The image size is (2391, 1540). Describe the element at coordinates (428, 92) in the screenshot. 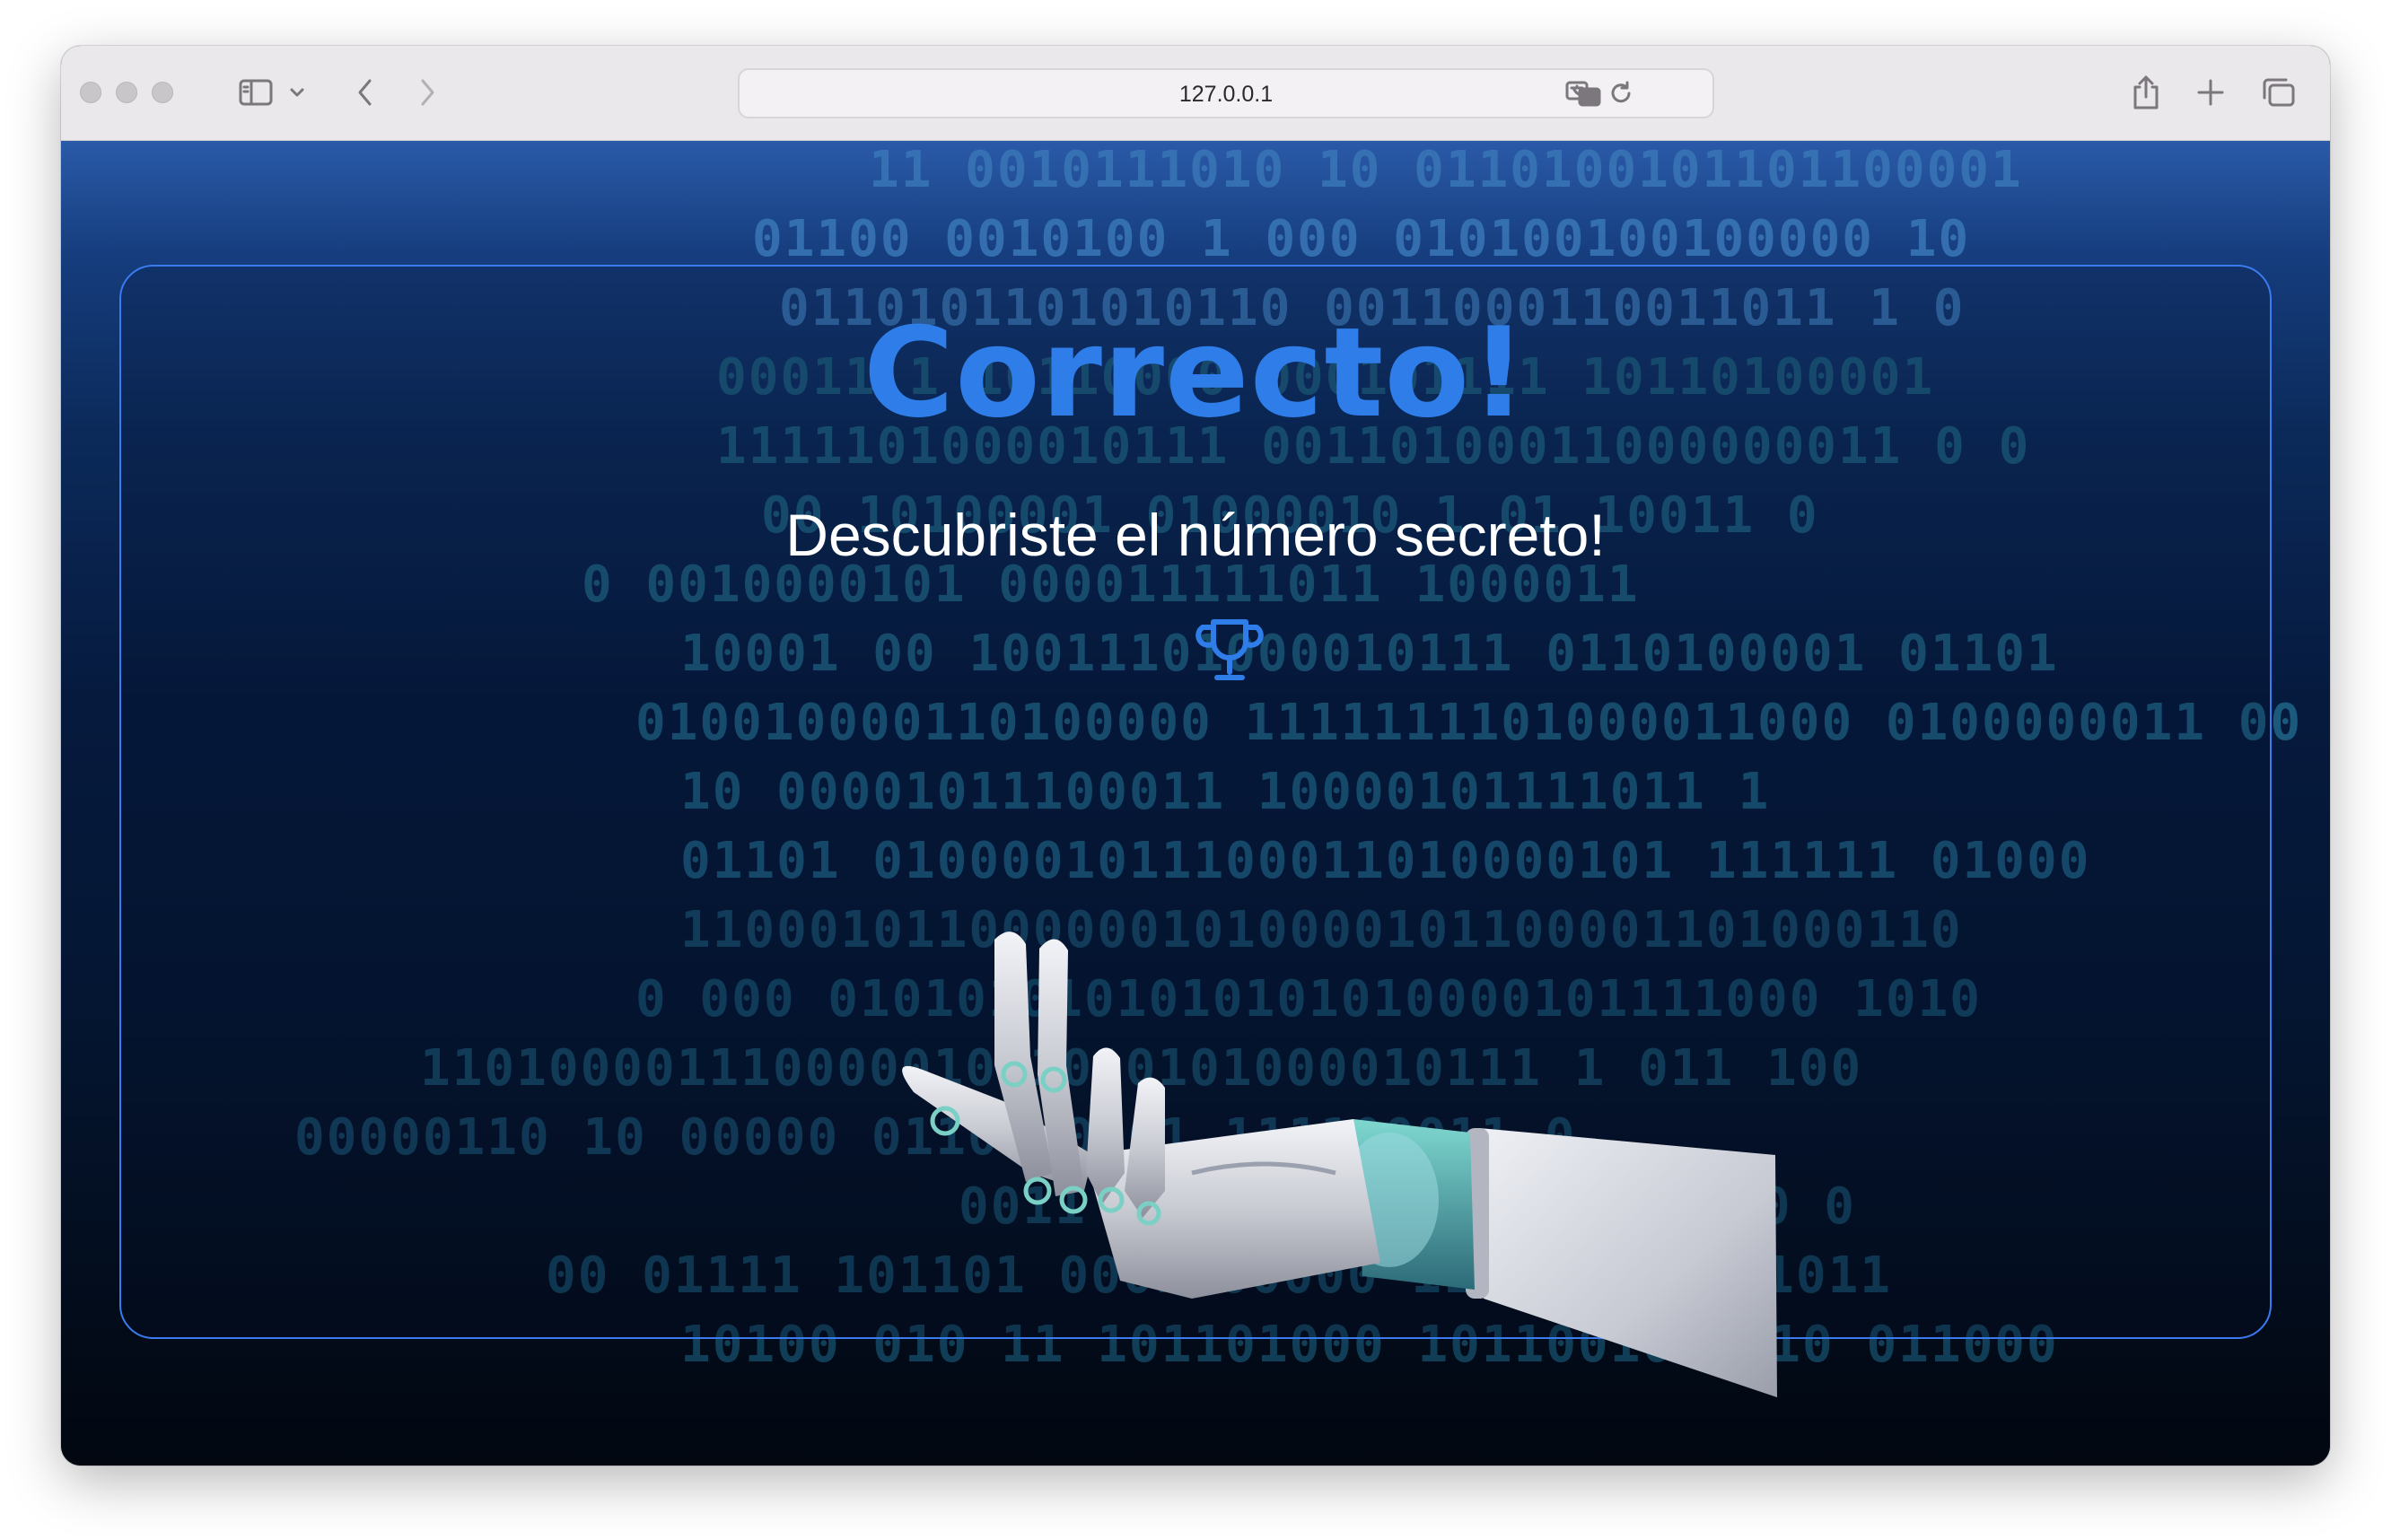

I see `forward-icon` at that location.